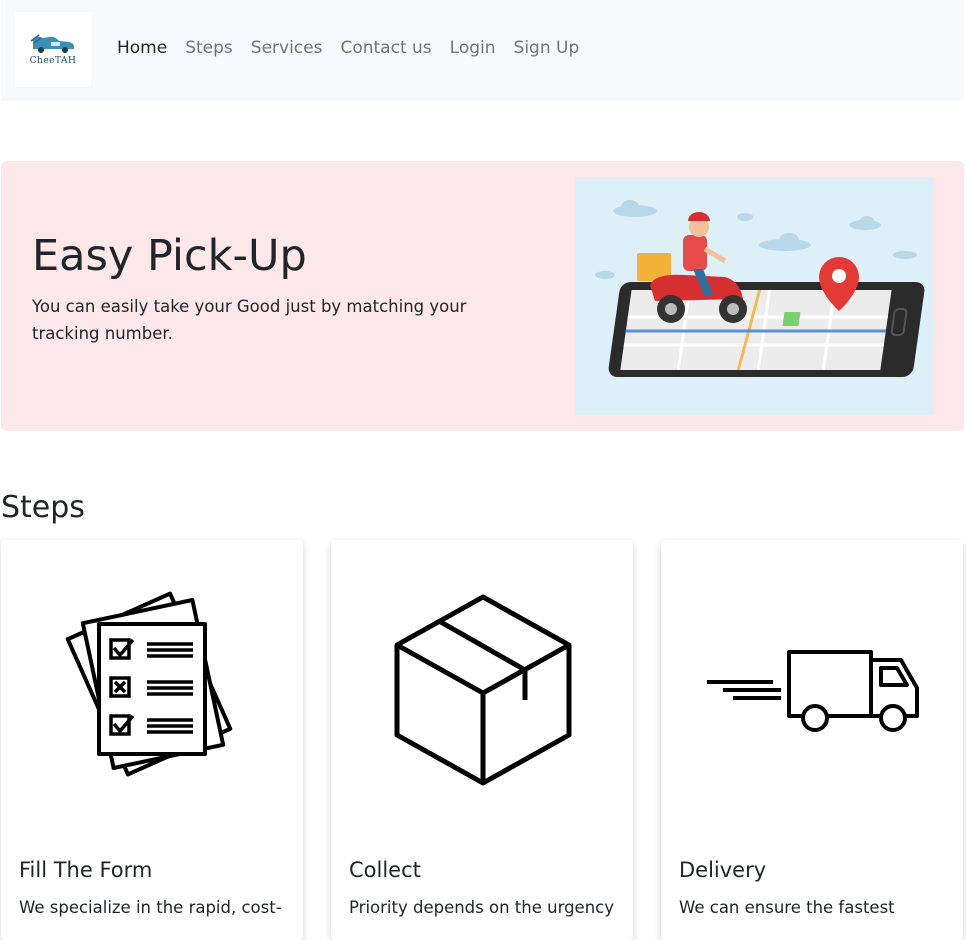  What do you see at coordinates (787, 907) in the screenshot?
I see `card-text: We can ensure the fastest` at bounding box center [787, 907].